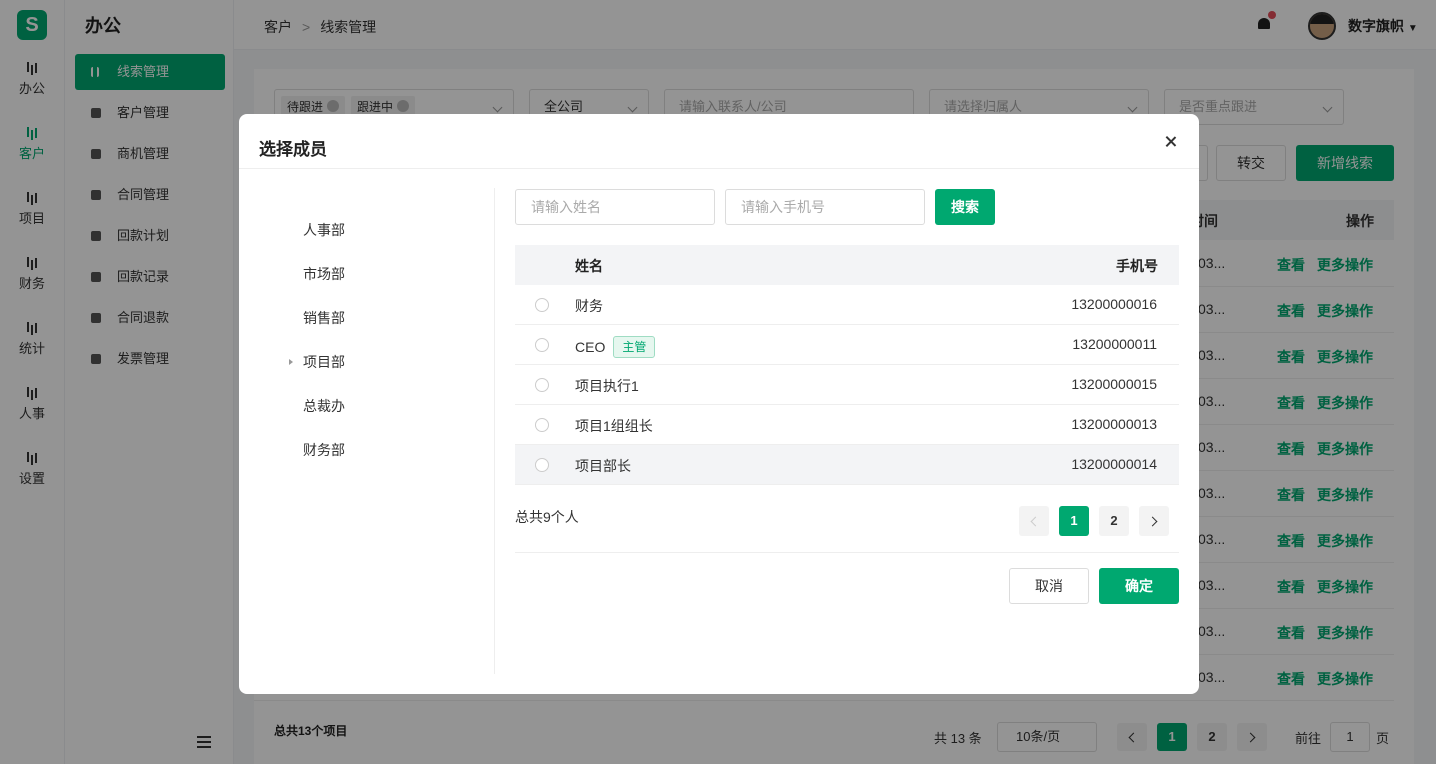  What do you see at coordinates (324, 318) in the screenshot?
I see `department-item: 销售部` at bounding box center [324, 318].